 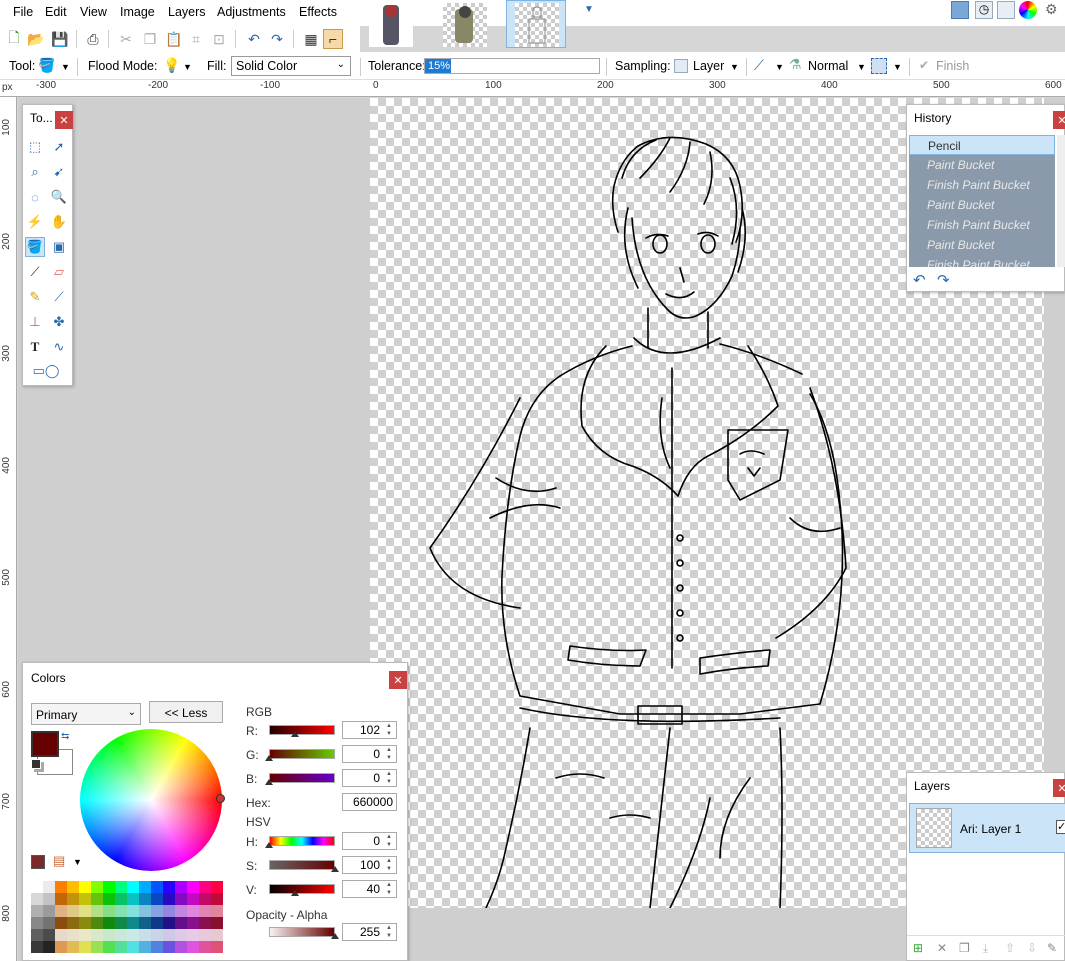 What do you see at coordinates (828, 66) in the screenshot?
I see `blend-mode-value: Normal` at bounding box center [828, 66].